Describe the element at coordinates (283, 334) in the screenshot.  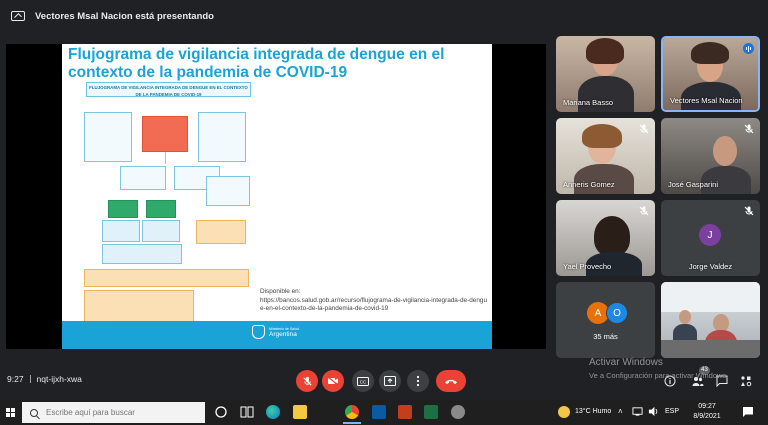
I see `logo-country-text: Argentina` at that location.